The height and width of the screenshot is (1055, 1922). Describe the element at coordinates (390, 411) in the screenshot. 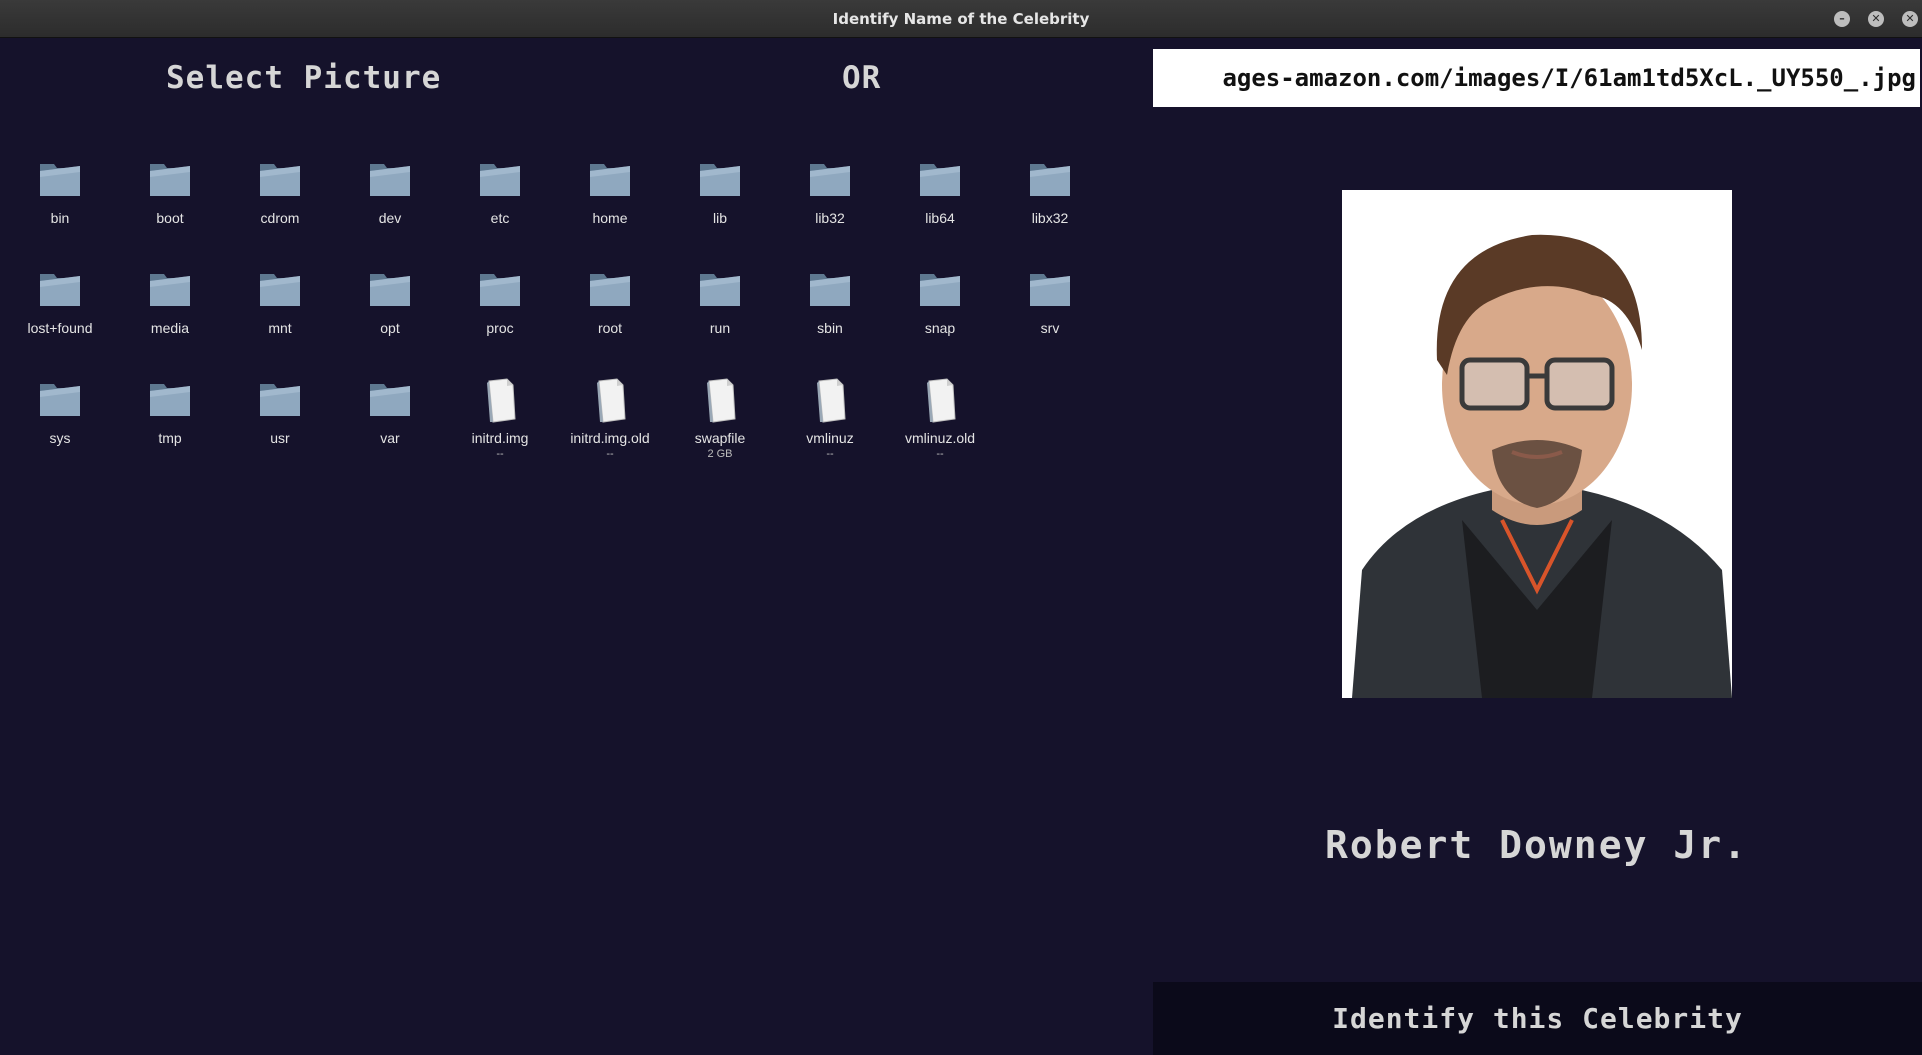

I see `folder-item: var` at that location.